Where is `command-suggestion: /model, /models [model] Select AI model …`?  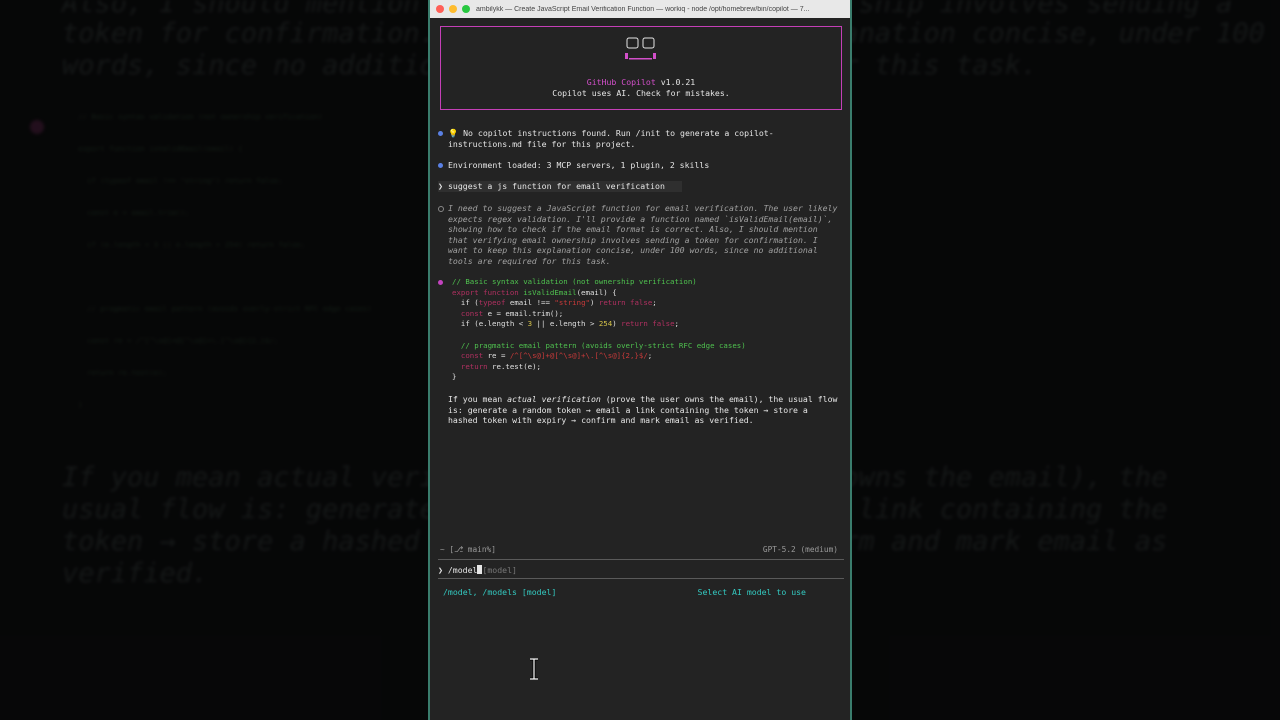 command-suggestion: /model, /models [model] Select AI model … is located at coordinates (624, 592).